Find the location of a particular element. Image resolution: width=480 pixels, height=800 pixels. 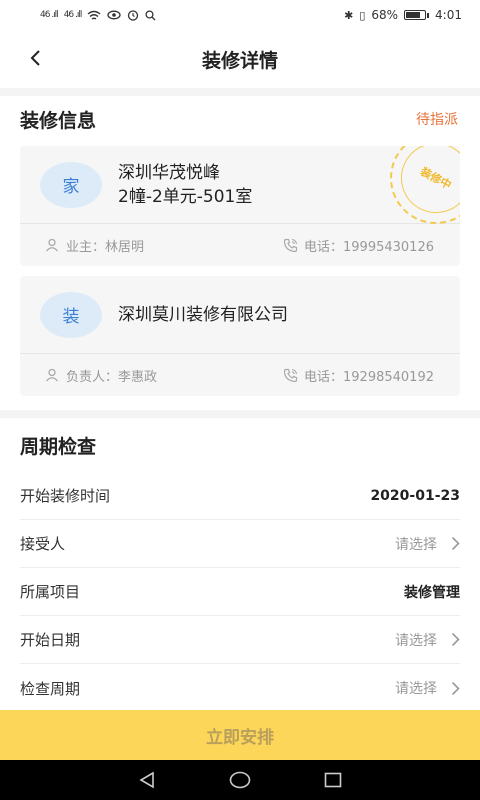

row-receiver: 接受人 请选择 is located at coordinates (240, 544).